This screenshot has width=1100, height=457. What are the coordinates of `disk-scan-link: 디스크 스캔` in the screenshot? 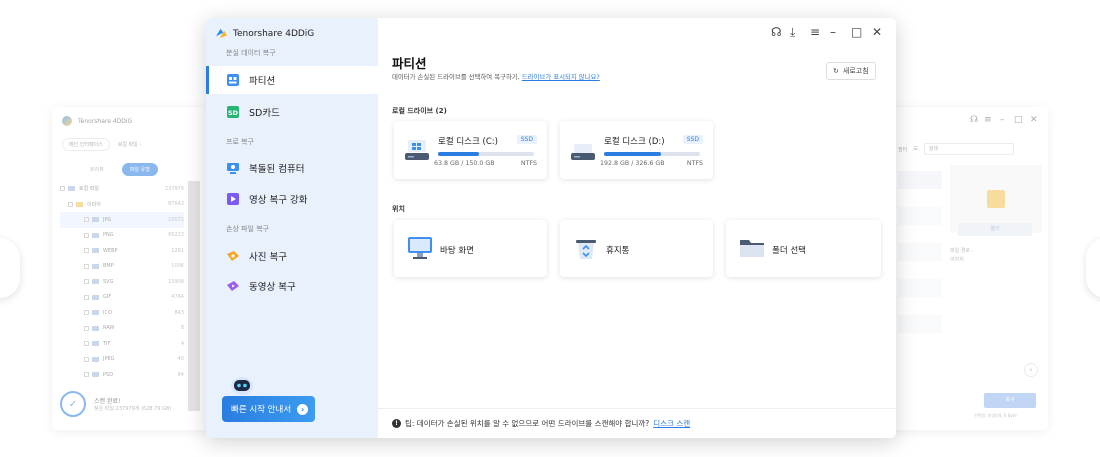 It's located at (671, 423).